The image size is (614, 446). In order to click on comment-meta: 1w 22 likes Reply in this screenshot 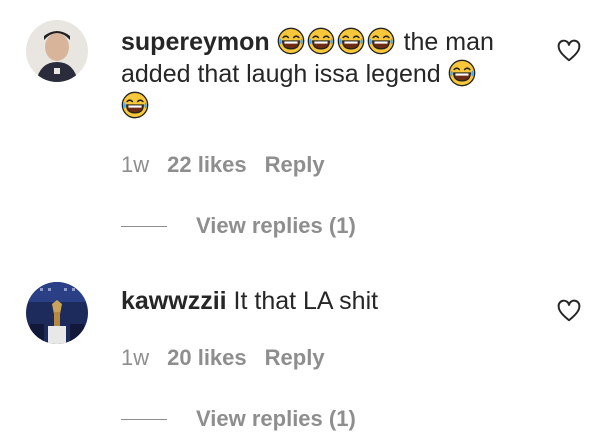, I will do `click(223, 165)`.